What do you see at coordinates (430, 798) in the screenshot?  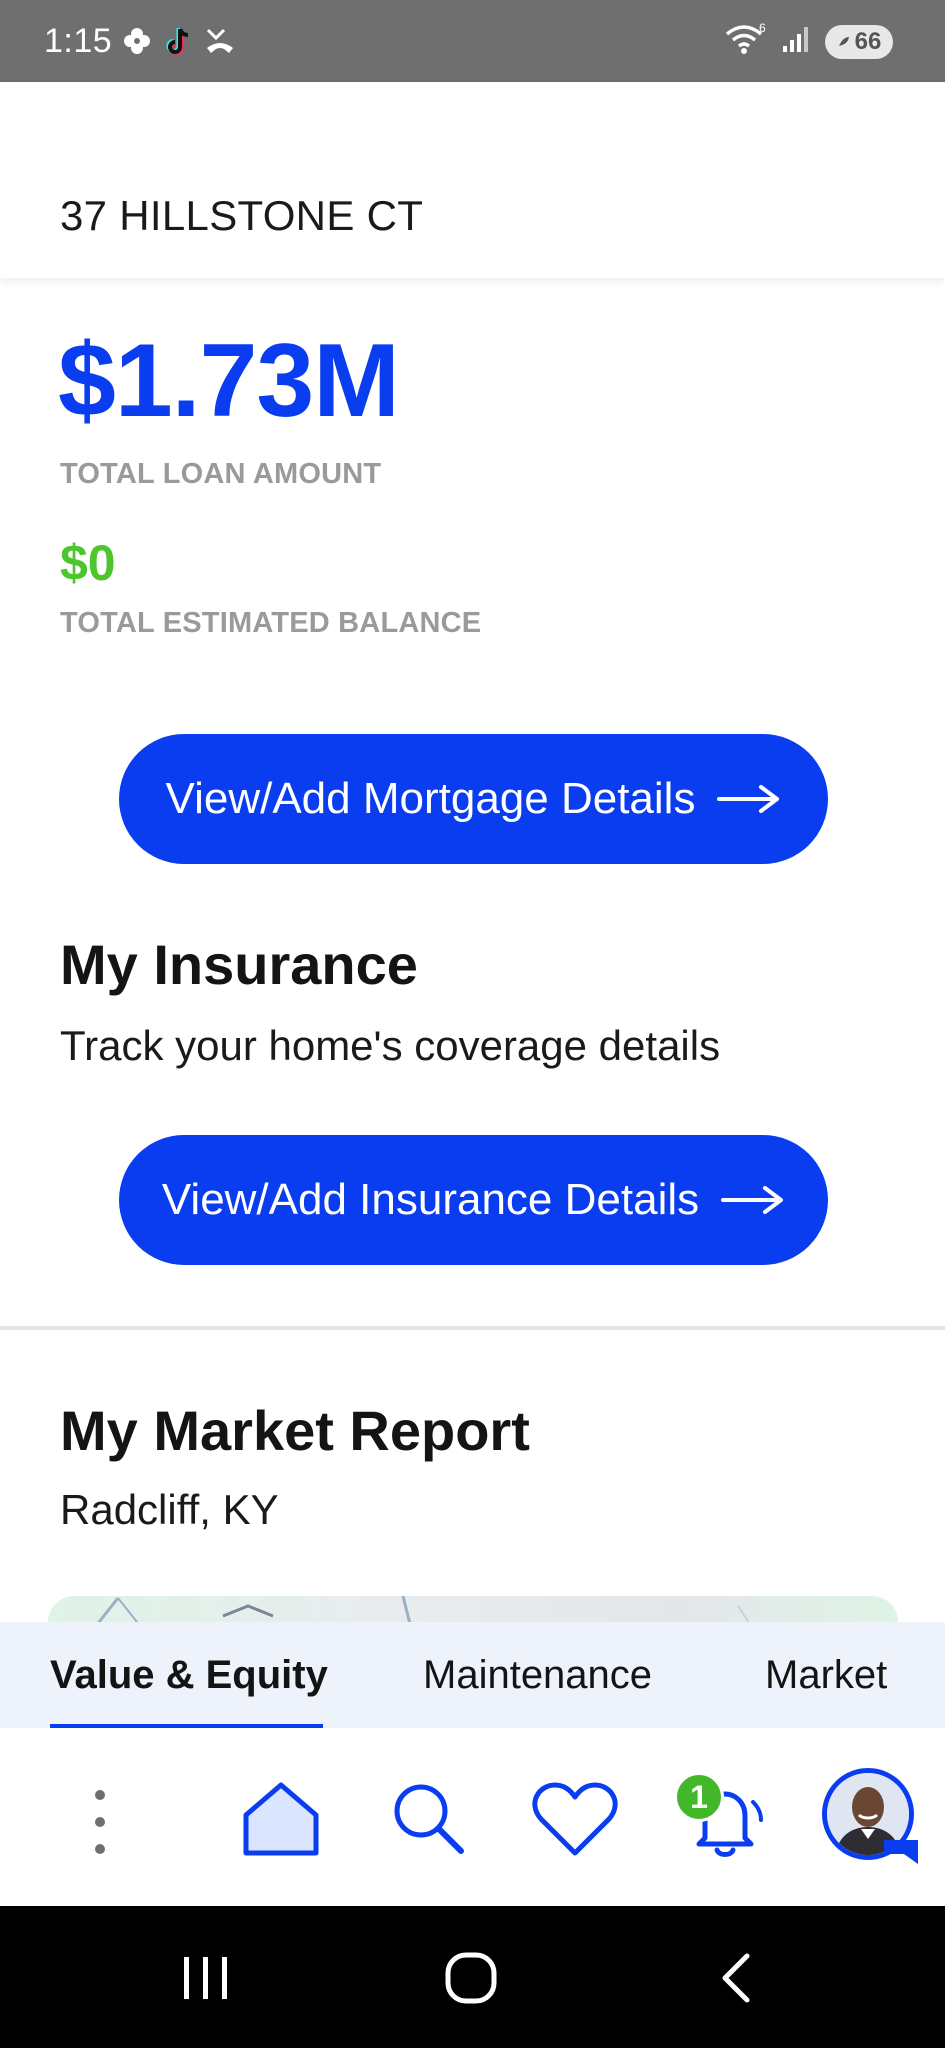 I see `mortgage-details-button-label: View/Add Mortgage Details` at bounding box center [430, 798].